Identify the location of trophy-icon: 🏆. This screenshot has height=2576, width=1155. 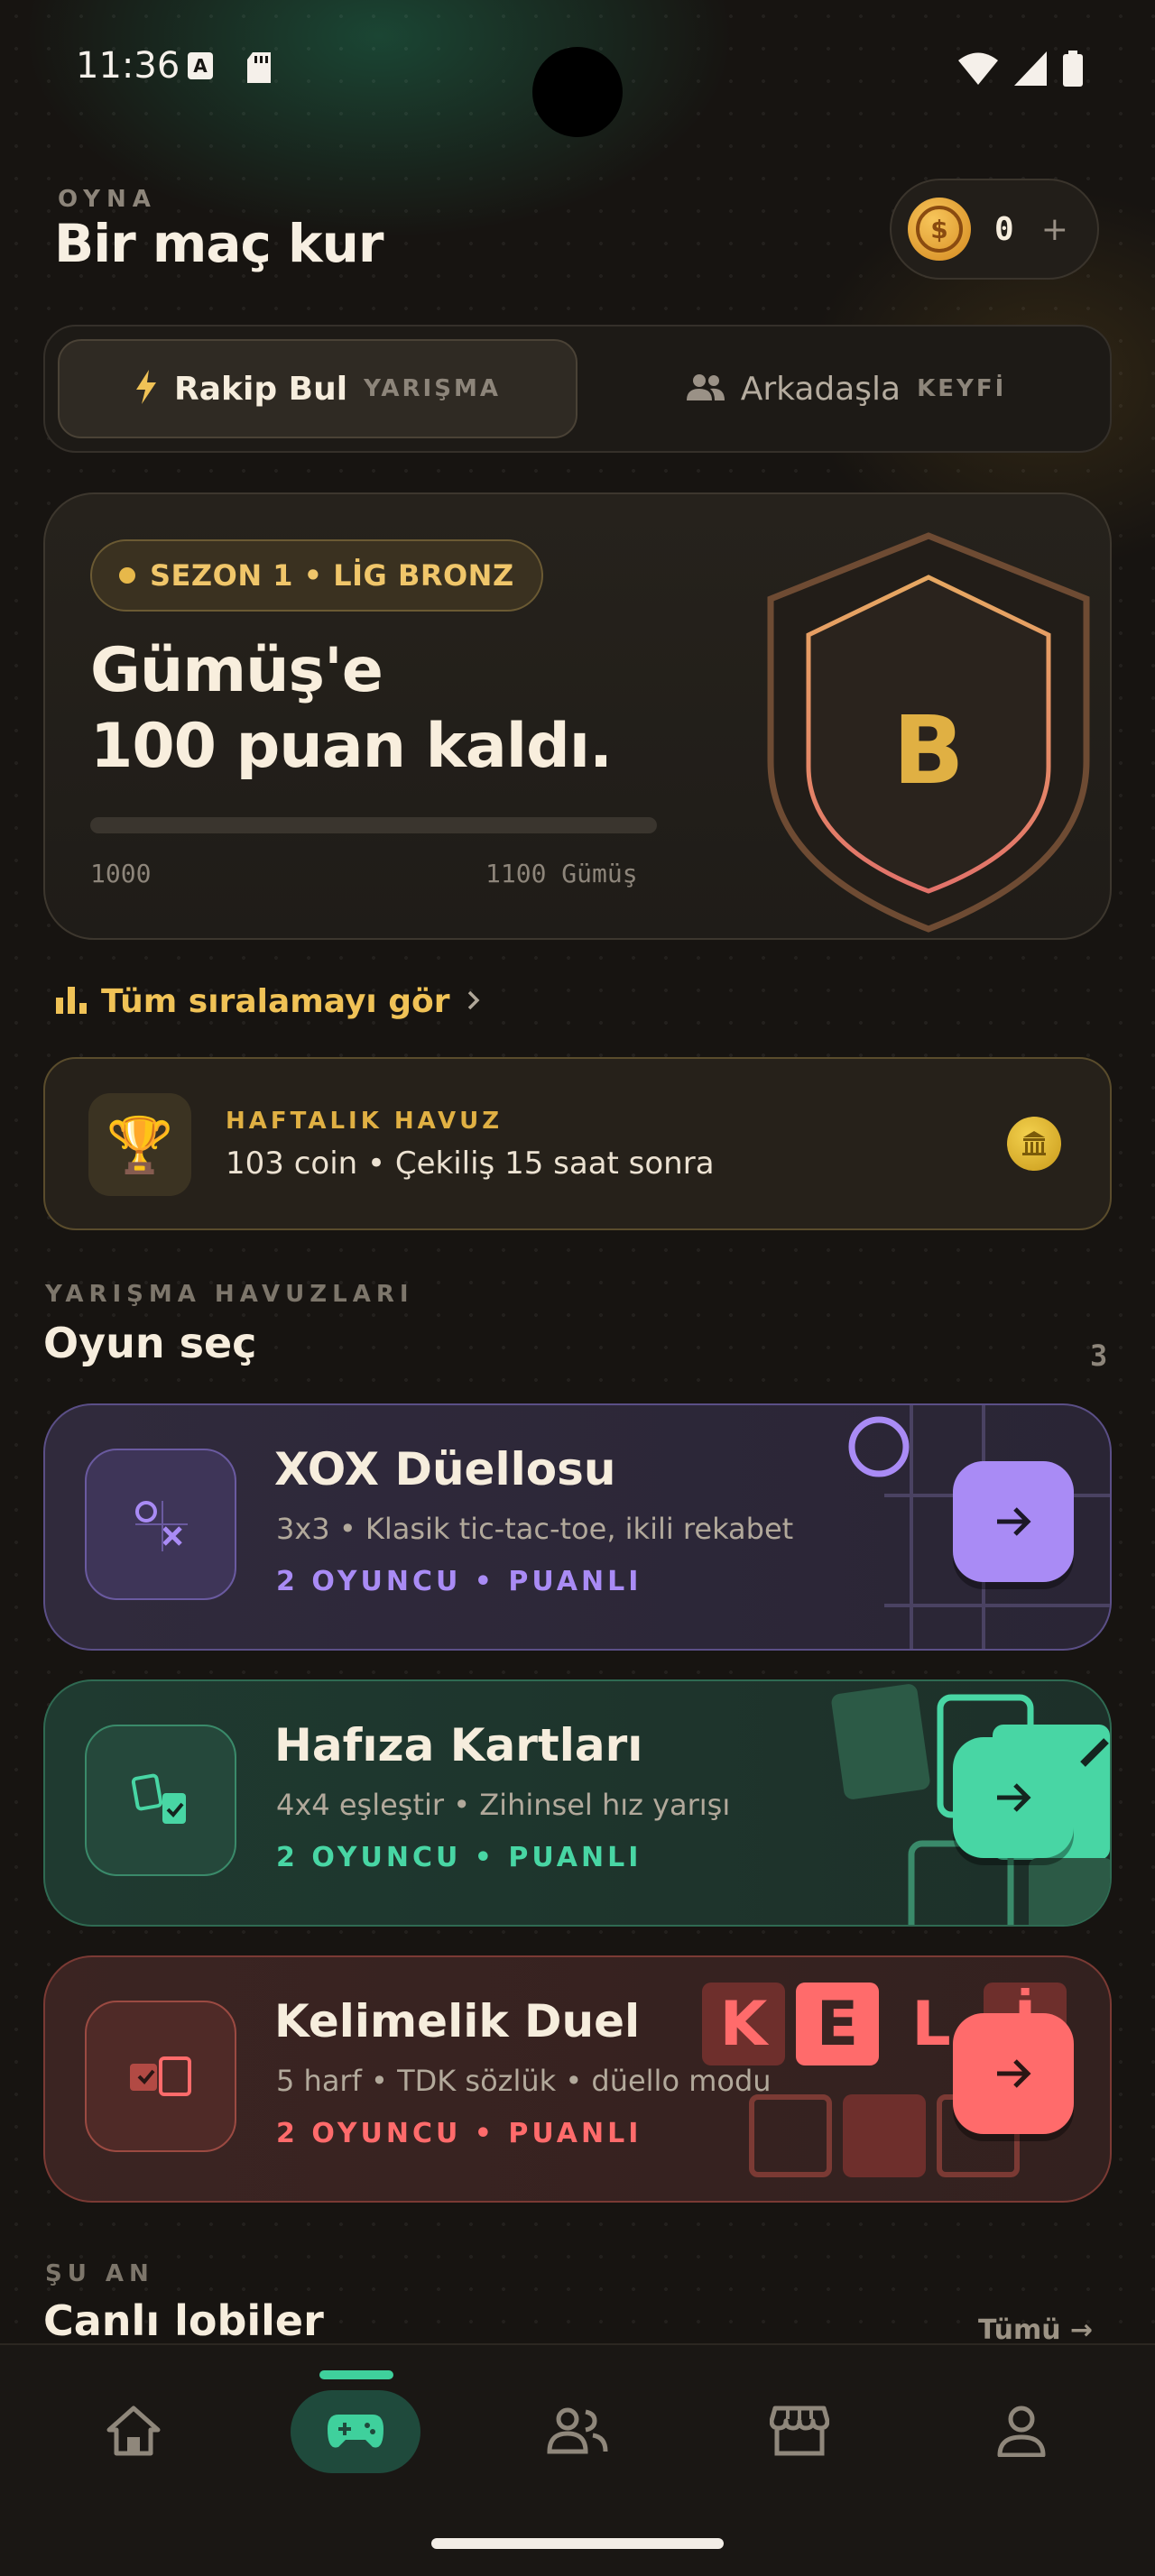
(139, 1144).